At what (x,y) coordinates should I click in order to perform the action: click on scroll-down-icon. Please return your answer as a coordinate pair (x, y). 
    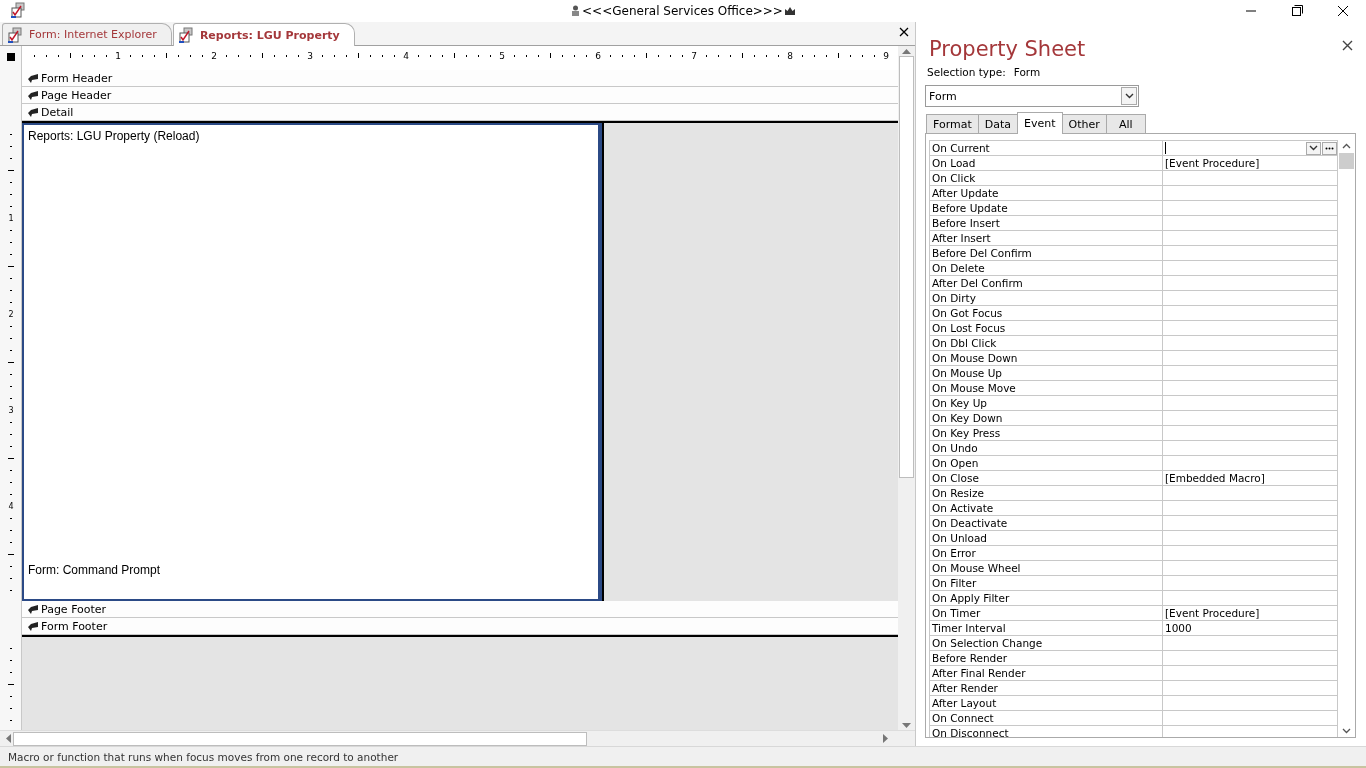
    Looking at the image, I should click on (1346, 731).